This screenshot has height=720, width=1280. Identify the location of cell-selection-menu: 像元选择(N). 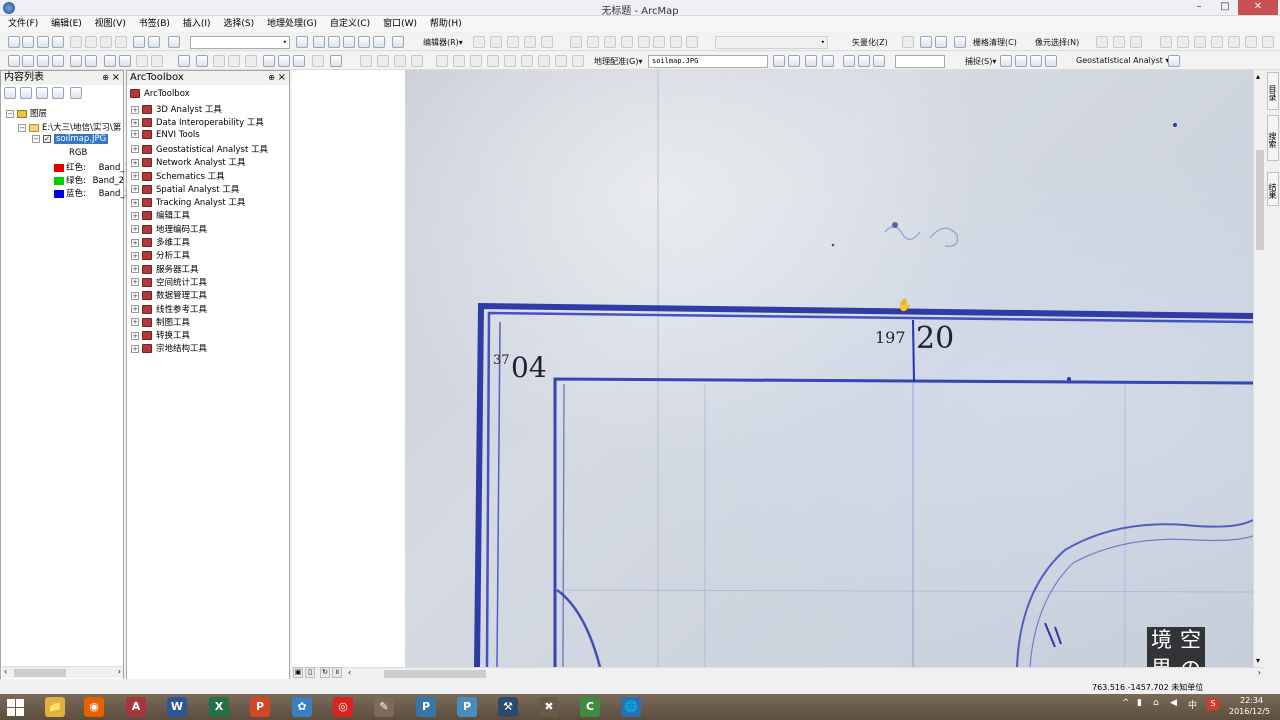
(1057, 42).